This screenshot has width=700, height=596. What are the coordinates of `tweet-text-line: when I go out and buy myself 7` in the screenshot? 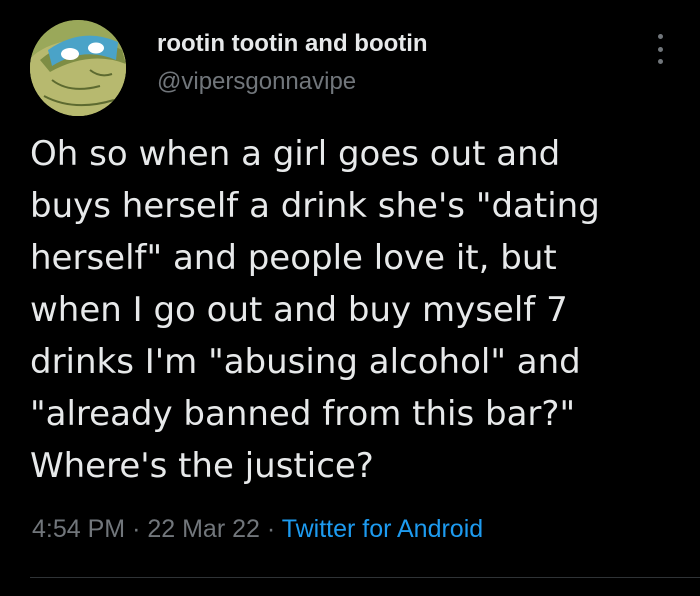 It's located at (299, 310).